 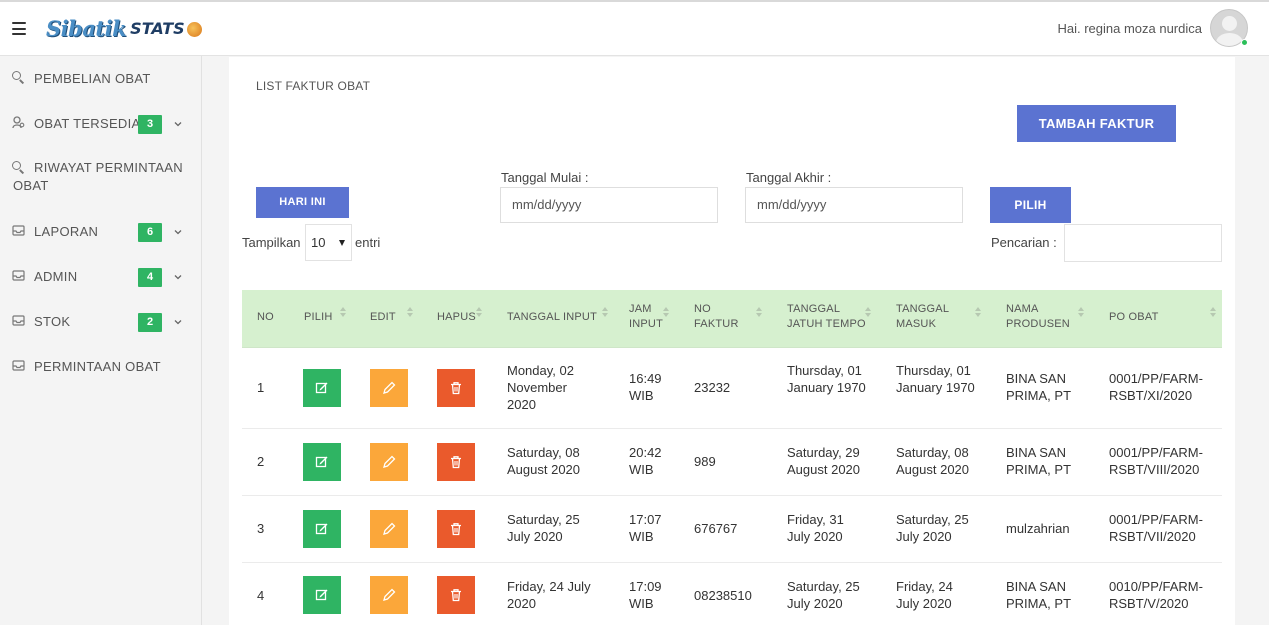 I want to click on sidebar-item-stok: STOK 2, so click(x=100, y=322).